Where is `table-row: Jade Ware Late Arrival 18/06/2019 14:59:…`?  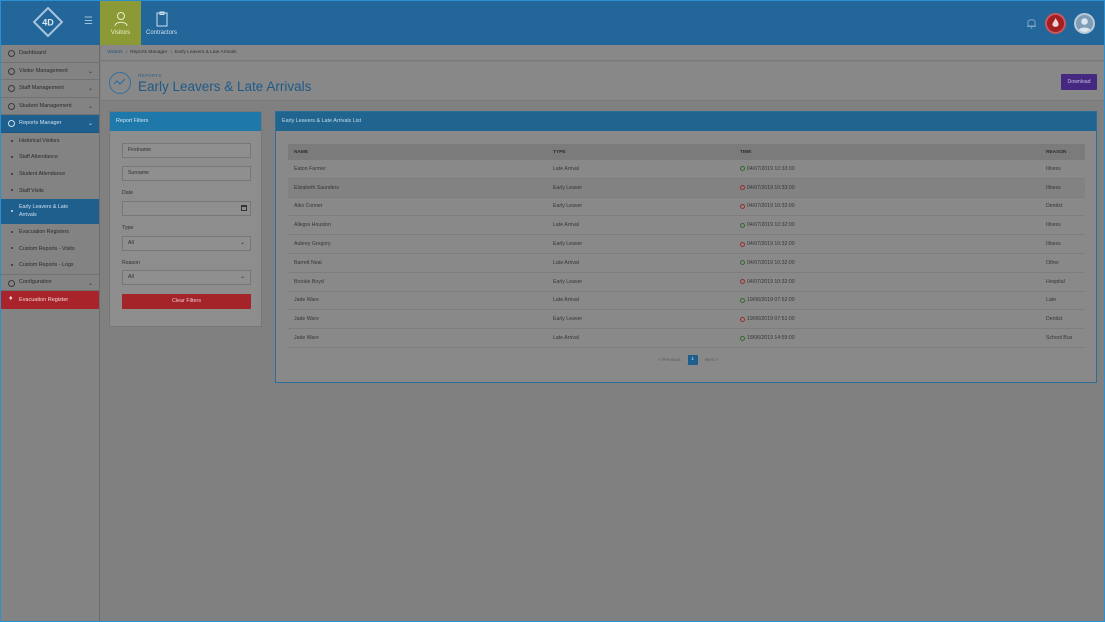
table-row: Jade Ware Late Arrival 18/06/2019 14:59:… is located at coordinates (686, 338).